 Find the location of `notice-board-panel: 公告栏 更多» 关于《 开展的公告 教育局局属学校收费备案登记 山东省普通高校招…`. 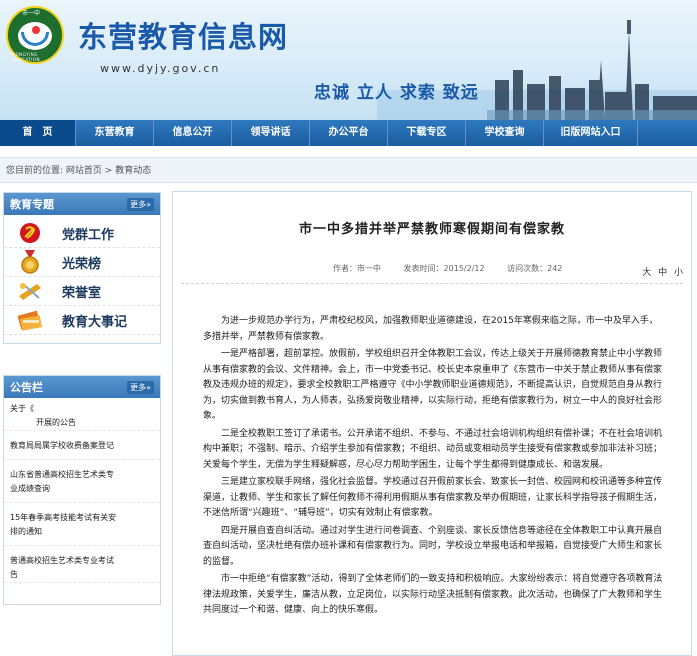

notice-board-panel: 公告栏 更多» 关于《 开展的公告 教育局局属学校收费备案登记 山东省普通高校招… is located at coordinates (82, 490).